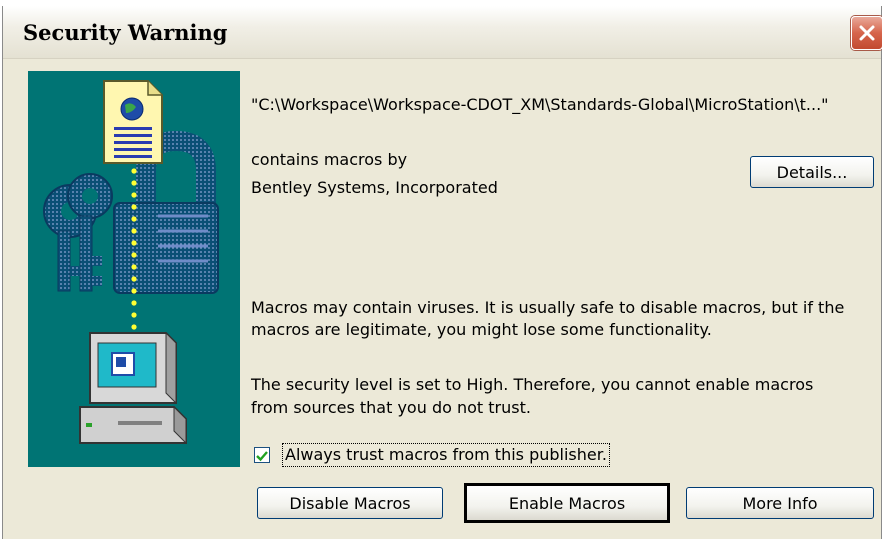 The height and width of the screenshot is (539, 882). I want to click on document-icon, so click(133, 122).